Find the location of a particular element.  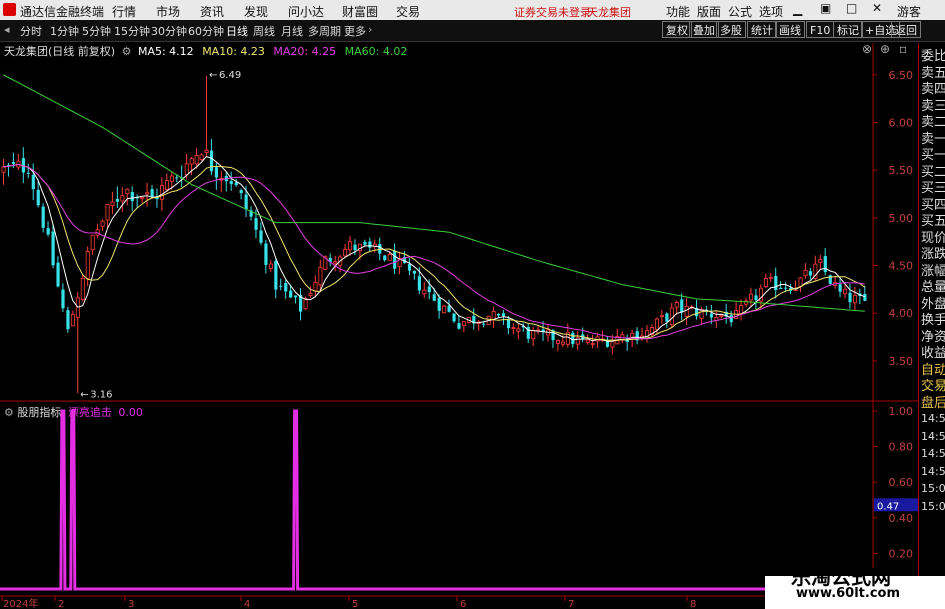

more-chevron-icon: › is located at coordinates (370, 29).